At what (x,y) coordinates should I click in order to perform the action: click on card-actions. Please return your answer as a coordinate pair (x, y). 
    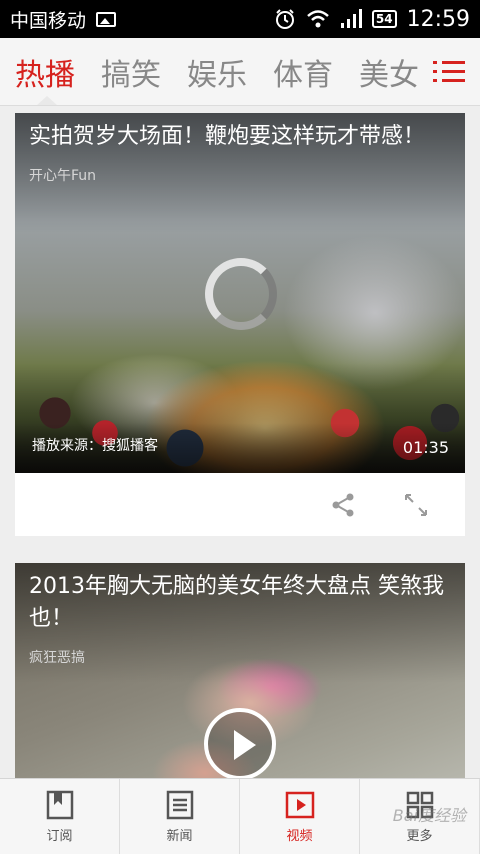
    Looking at the image, I should click on (240, 504).